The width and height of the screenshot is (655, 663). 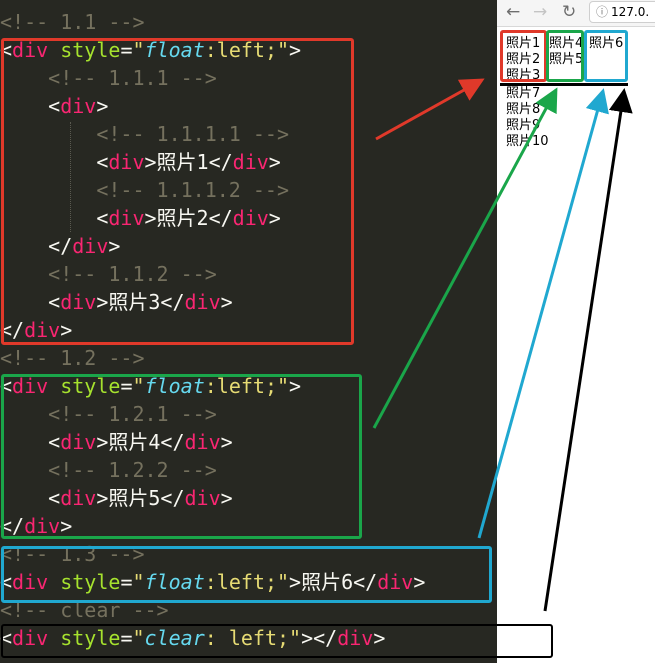 What do you see at coordinates (430, 109) in the screenshot?
I see `red-arrow` at bounding box center [430, 109].